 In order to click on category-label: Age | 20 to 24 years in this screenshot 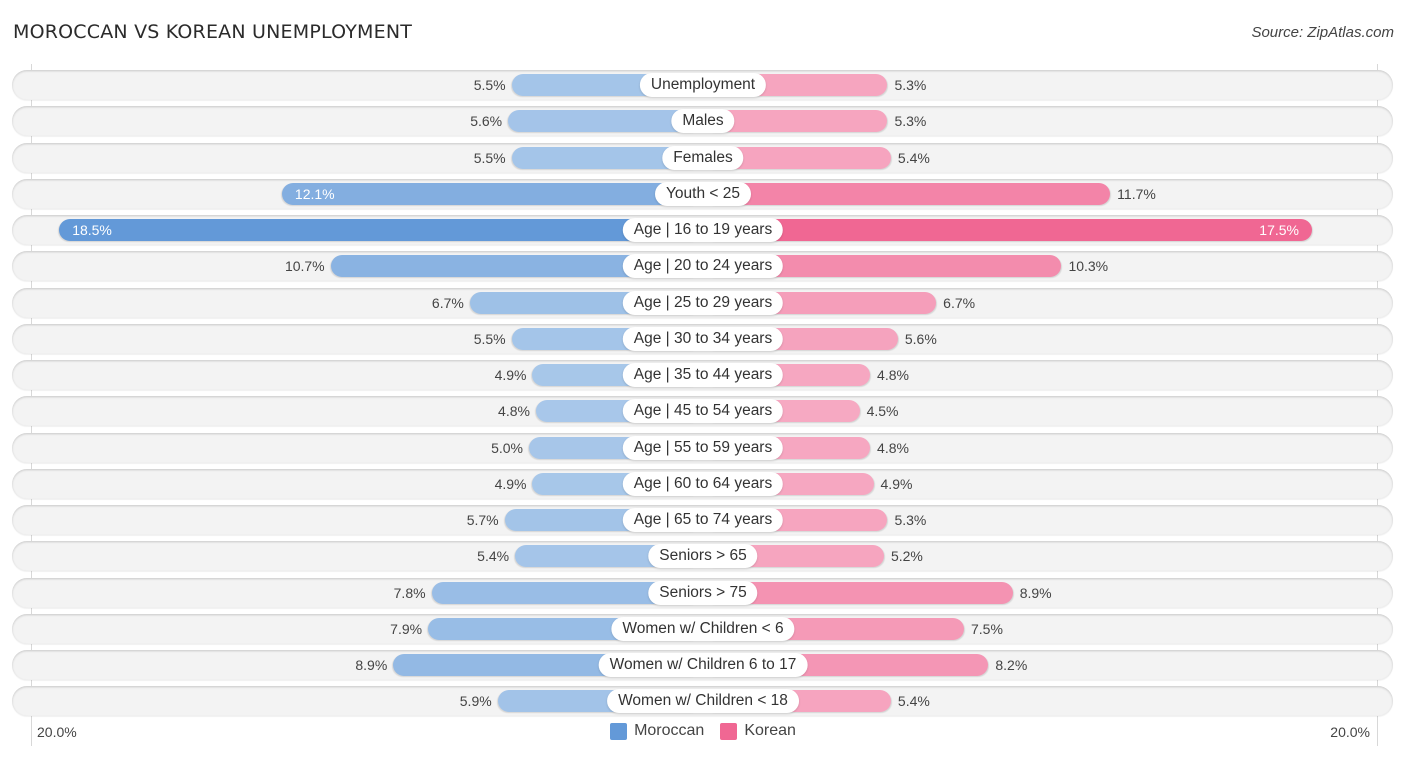, I will do `click(703, 266)`.